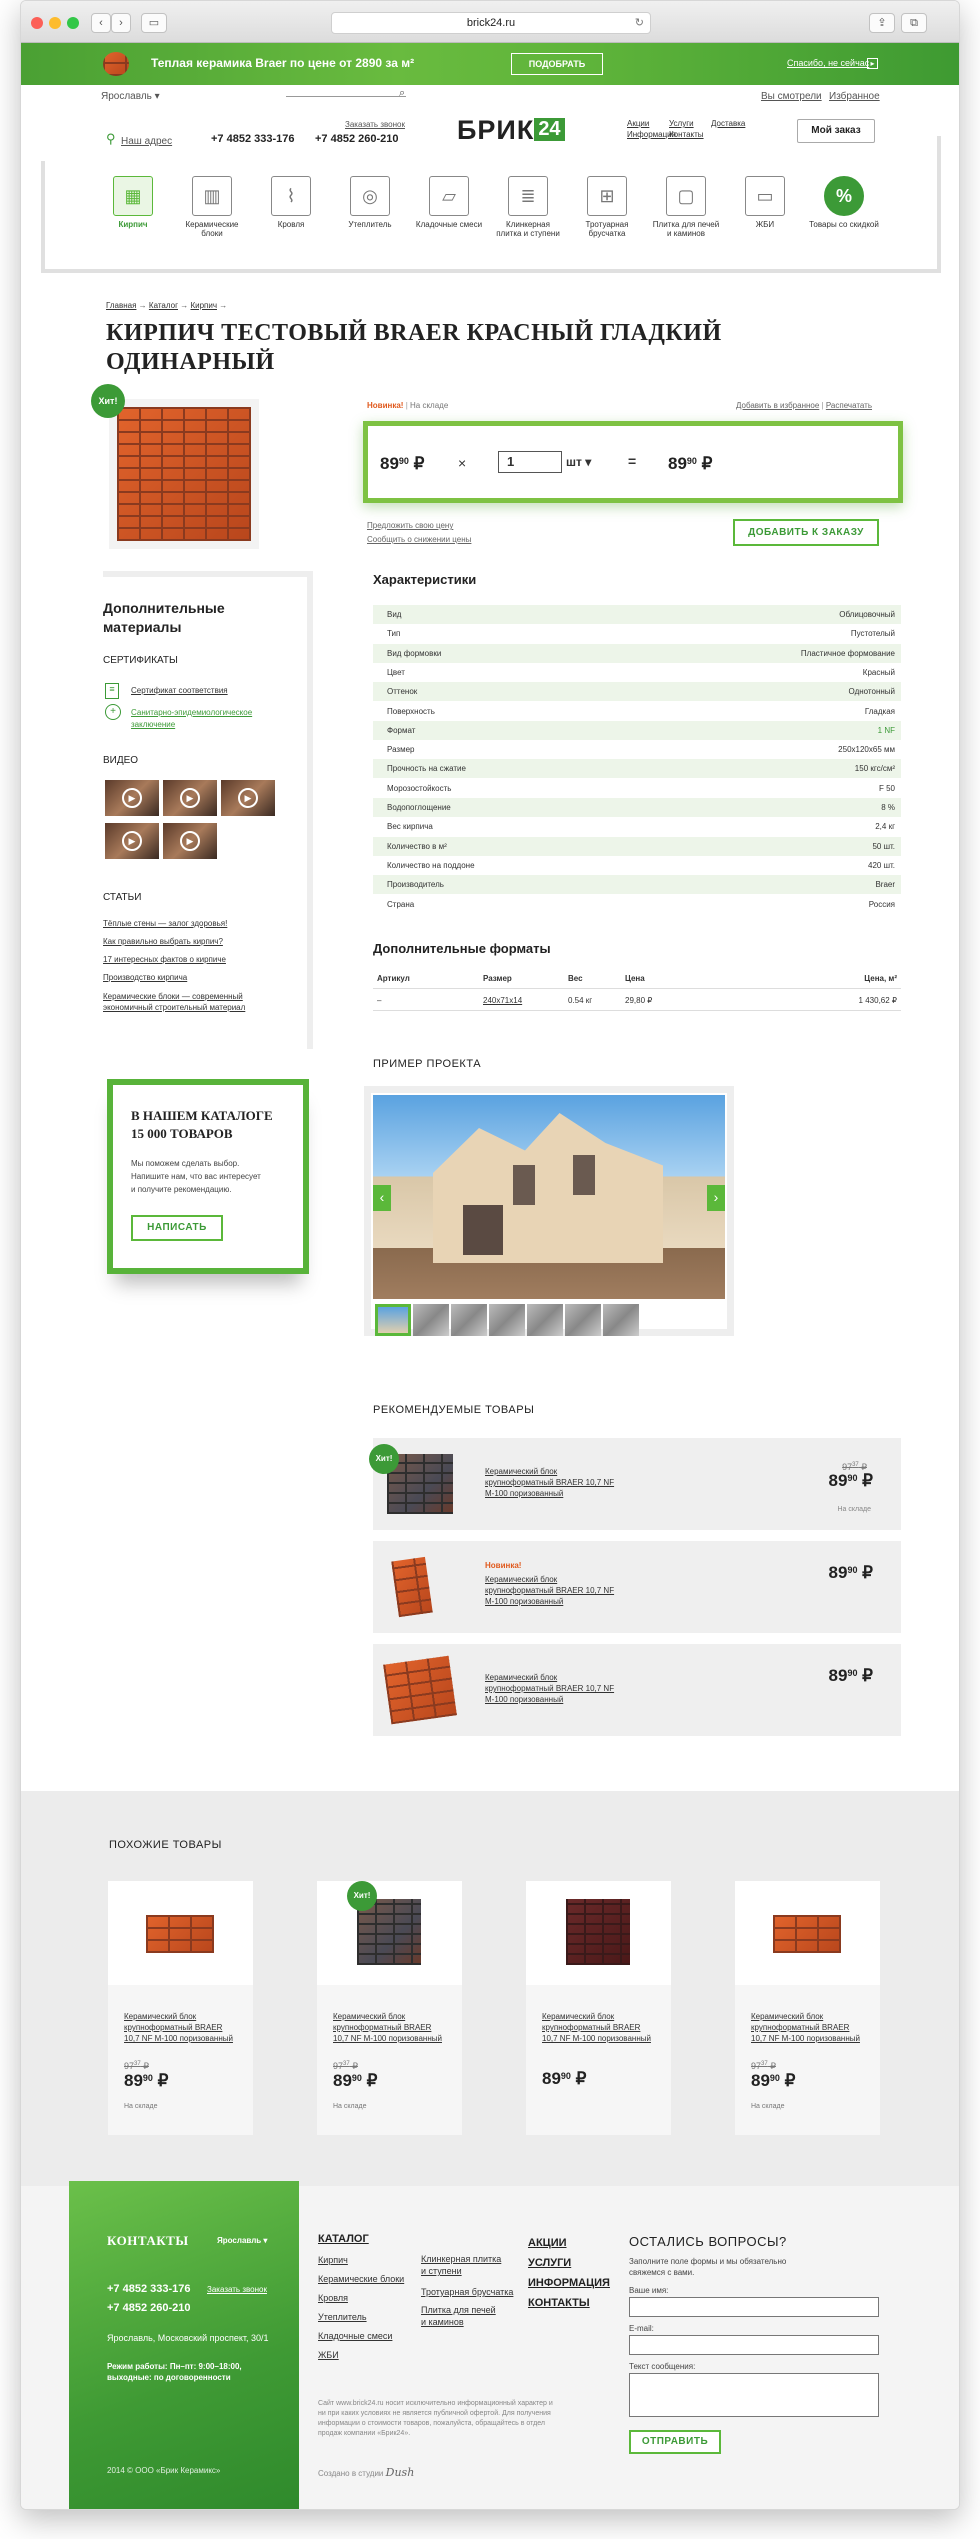 The width and height of the screenshot is (980, 2539). I want to click on category-item: ◎ Утеплитель, so click(370, 202).